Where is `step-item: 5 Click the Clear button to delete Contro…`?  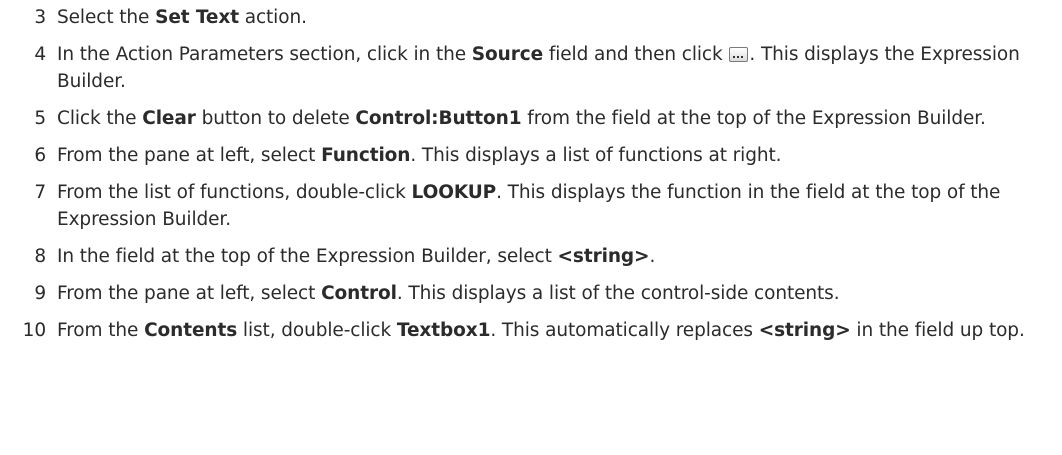
step-item: 5 Click the Clear button to delete Contro… is located at coordinates (538, 118).